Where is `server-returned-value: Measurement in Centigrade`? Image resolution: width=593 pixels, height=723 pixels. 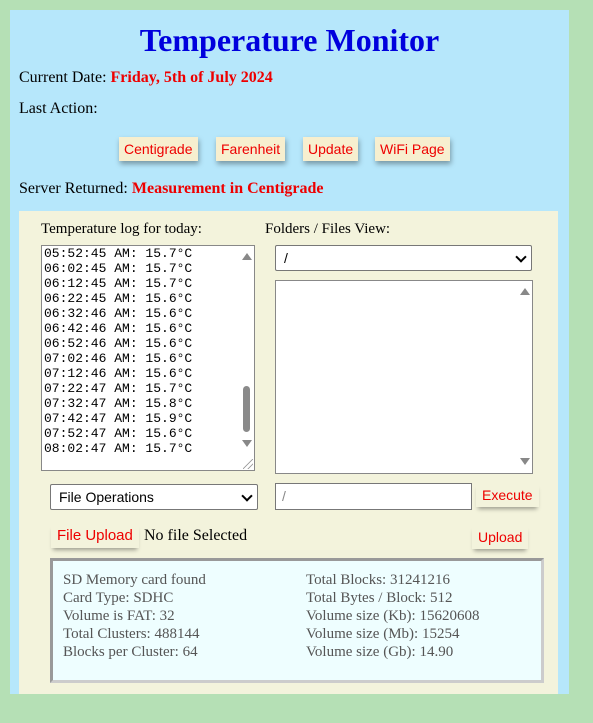
server-returned-value: Measurement in Centigrade is located at coordinates (227, 188).